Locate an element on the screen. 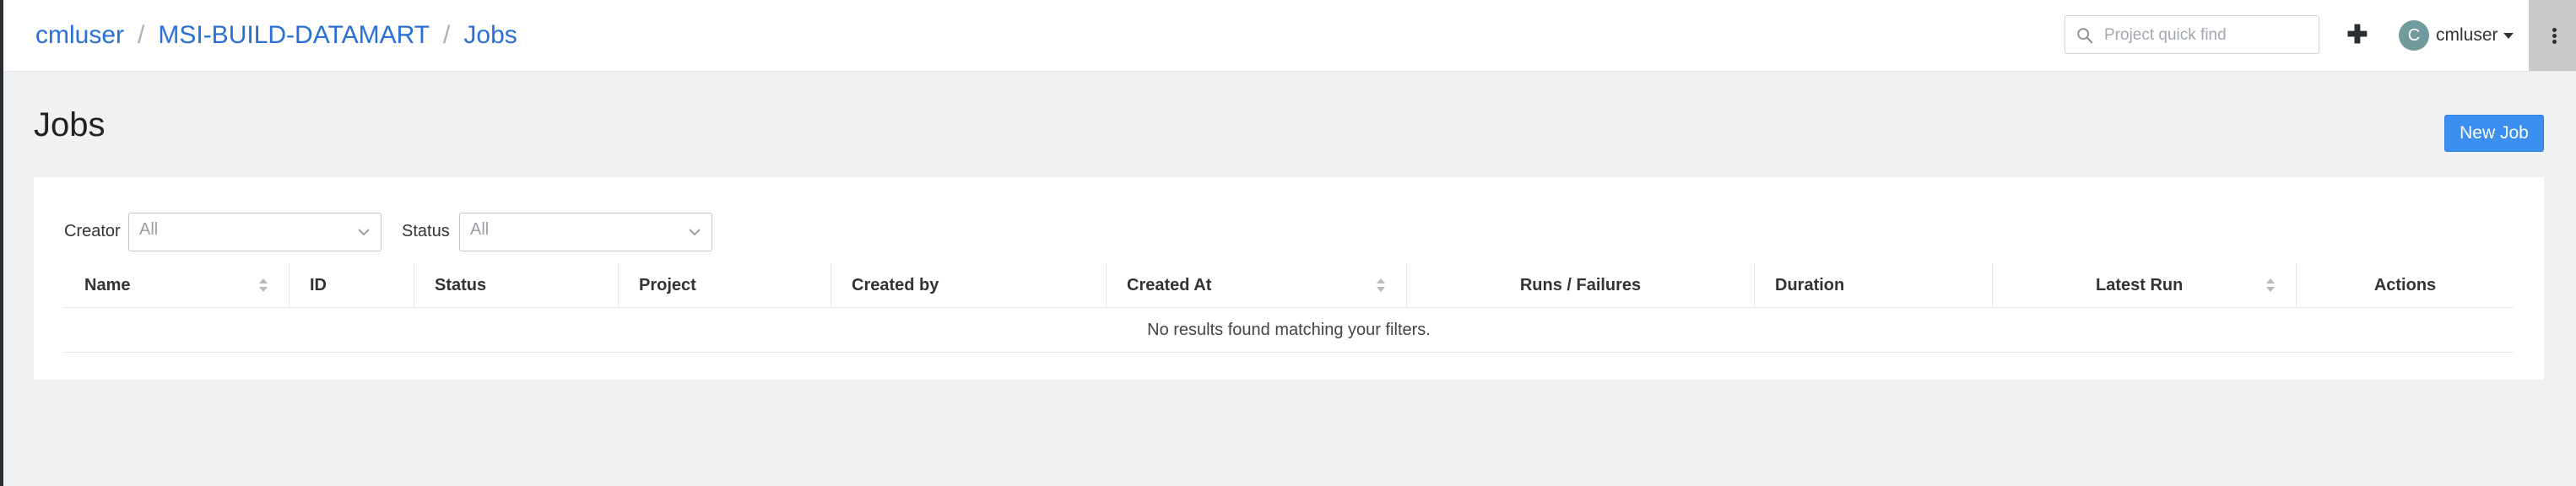 The height and width of the screenshot is (486, 2576). project-quick-find is located at coordinates (2192, 34).